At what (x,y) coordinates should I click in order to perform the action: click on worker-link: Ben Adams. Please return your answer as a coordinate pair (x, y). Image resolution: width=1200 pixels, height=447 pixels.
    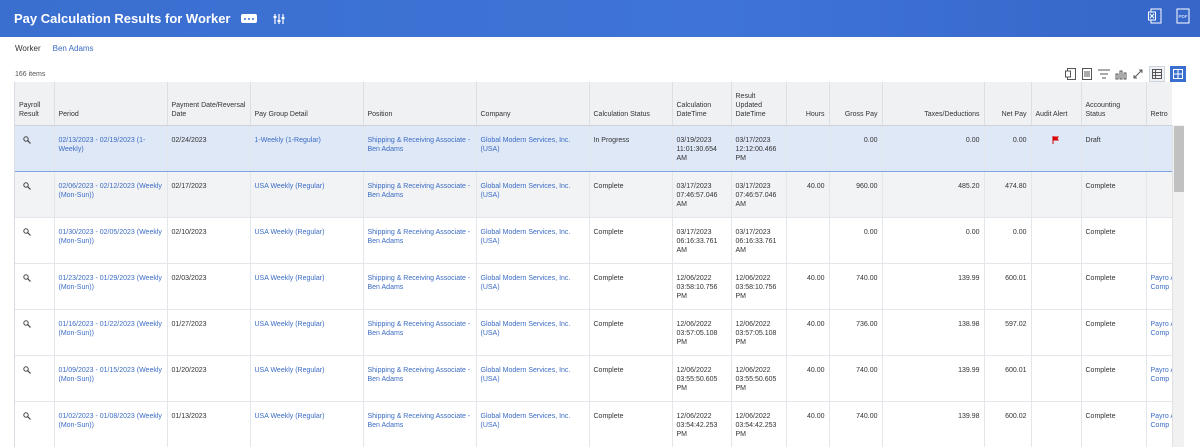
    Looking at the image, I should click on (73, 48).